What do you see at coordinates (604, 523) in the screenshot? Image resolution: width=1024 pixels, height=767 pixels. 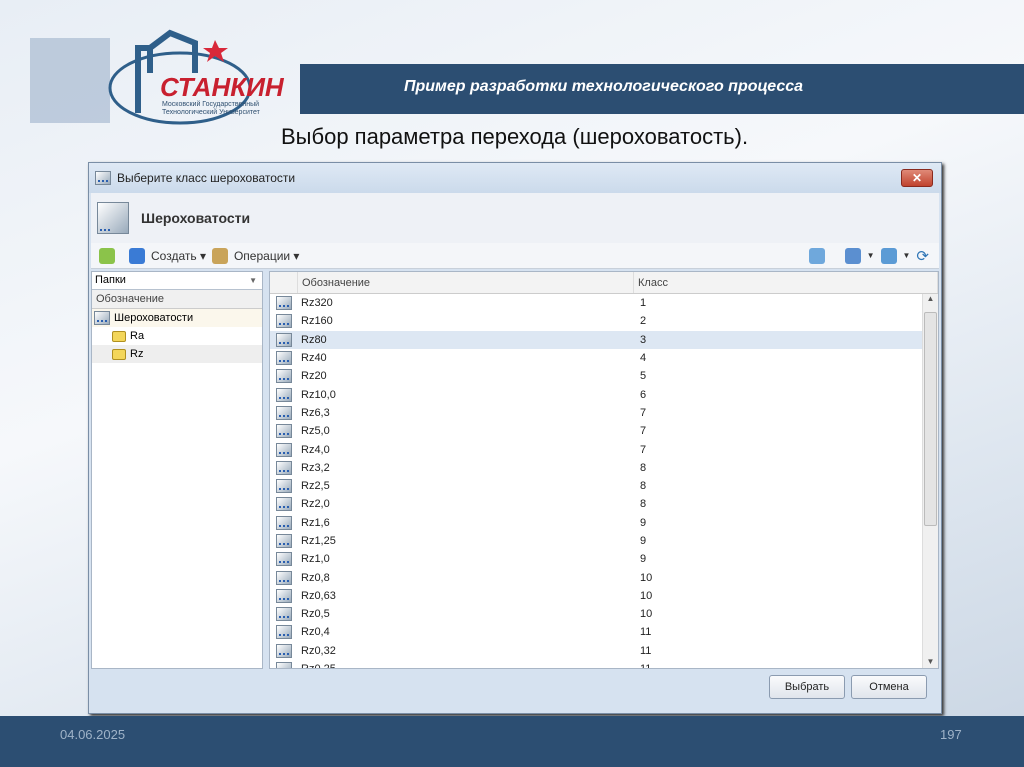 I see `table-row: Rz1,6 9` at bounding box center [604, 523].